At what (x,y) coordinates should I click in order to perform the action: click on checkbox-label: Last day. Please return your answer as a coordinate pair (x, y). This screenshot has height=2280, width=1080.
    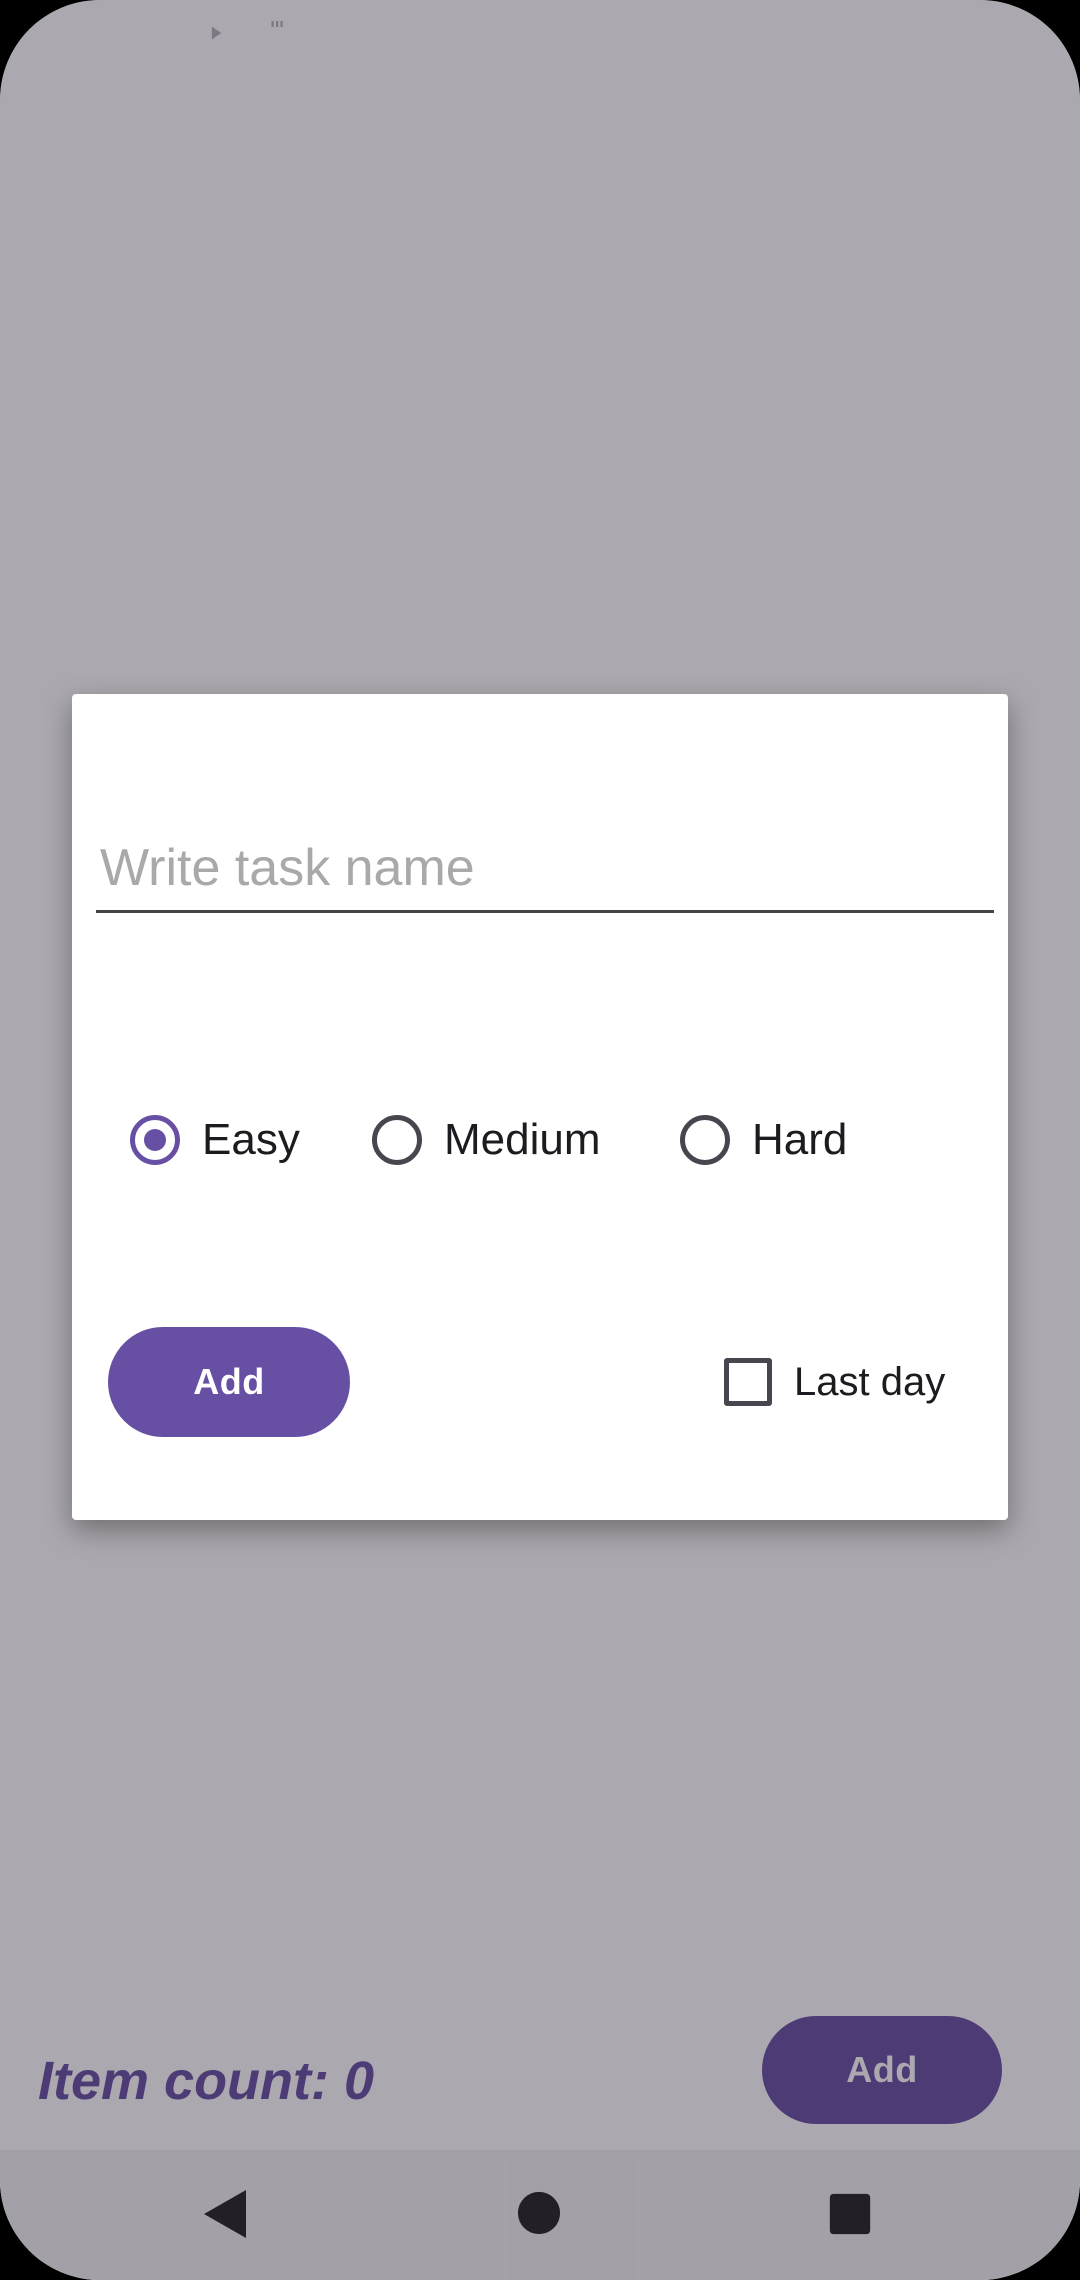
    Looking at the image, I should click on (870, 1381).